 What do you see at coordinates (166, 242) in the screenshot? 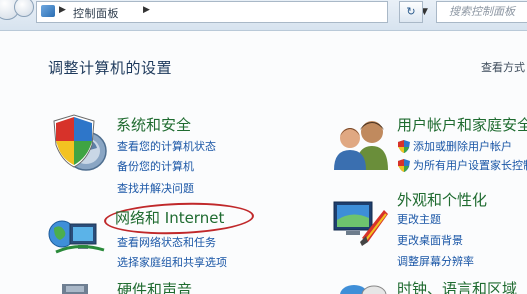
I see `link-view-network-status: 查看网络状态和任务` at bounding box center [166, 242].